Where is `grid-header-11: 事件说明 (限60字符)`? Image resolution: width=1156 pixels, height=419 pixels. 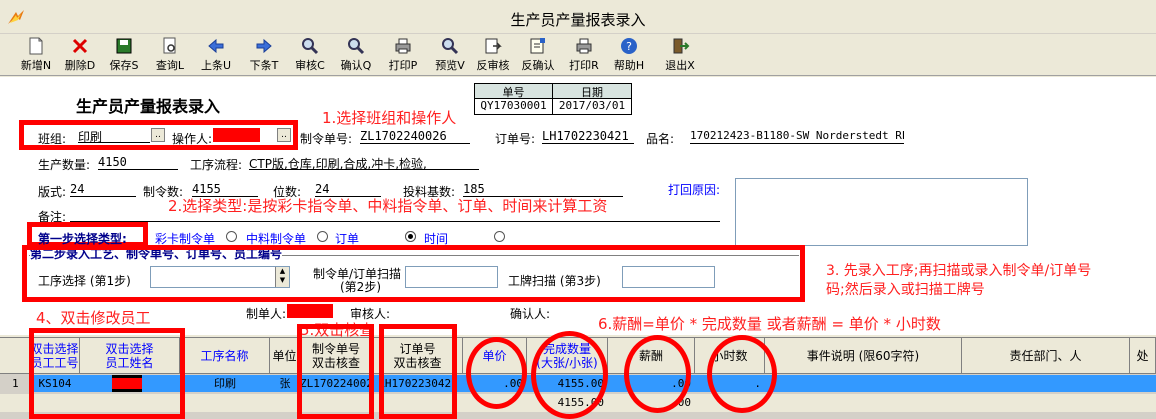
grid-header-11: 事件说明 (限60字符) is located at coordinates (863, 356).